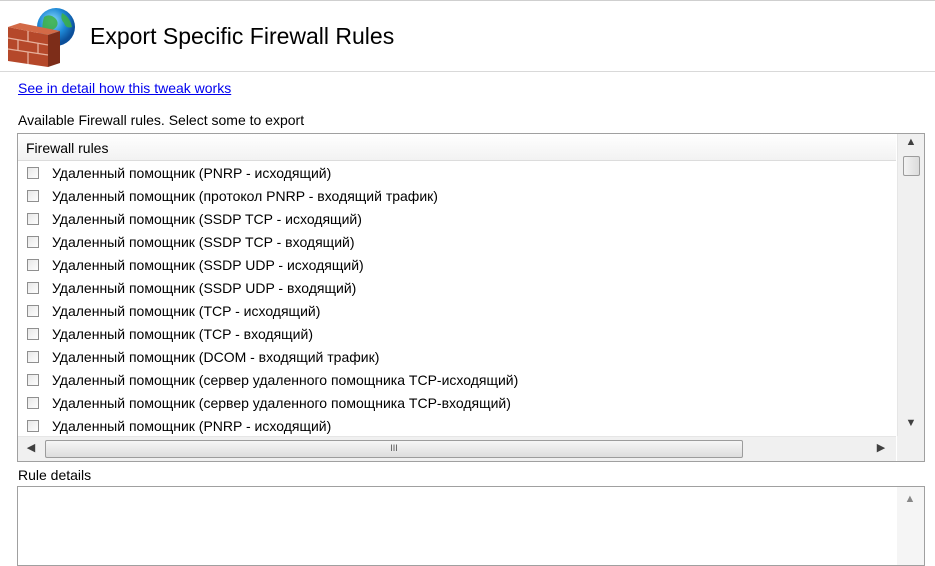  What do you see at coordinates (124, 88) in the screenshot?
I see `detail-link: See in detail how this tweak works` at bounding box center [124, 88].